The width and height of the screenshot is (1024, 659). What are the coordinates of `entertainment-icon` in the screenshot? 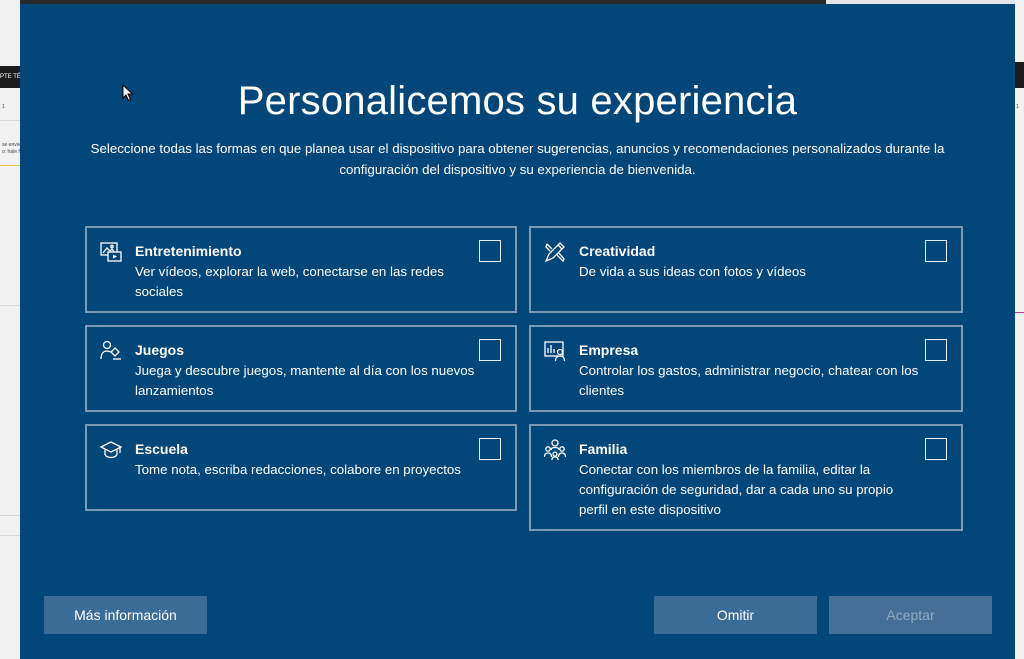 It's located at (111, 252).